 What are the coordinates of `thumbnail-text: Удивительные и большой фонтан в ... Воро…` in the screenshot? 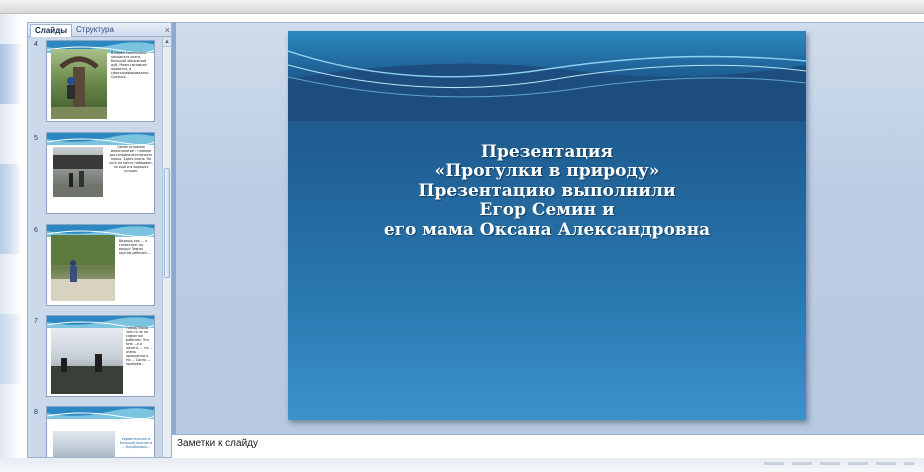 It's located at (136, 443).